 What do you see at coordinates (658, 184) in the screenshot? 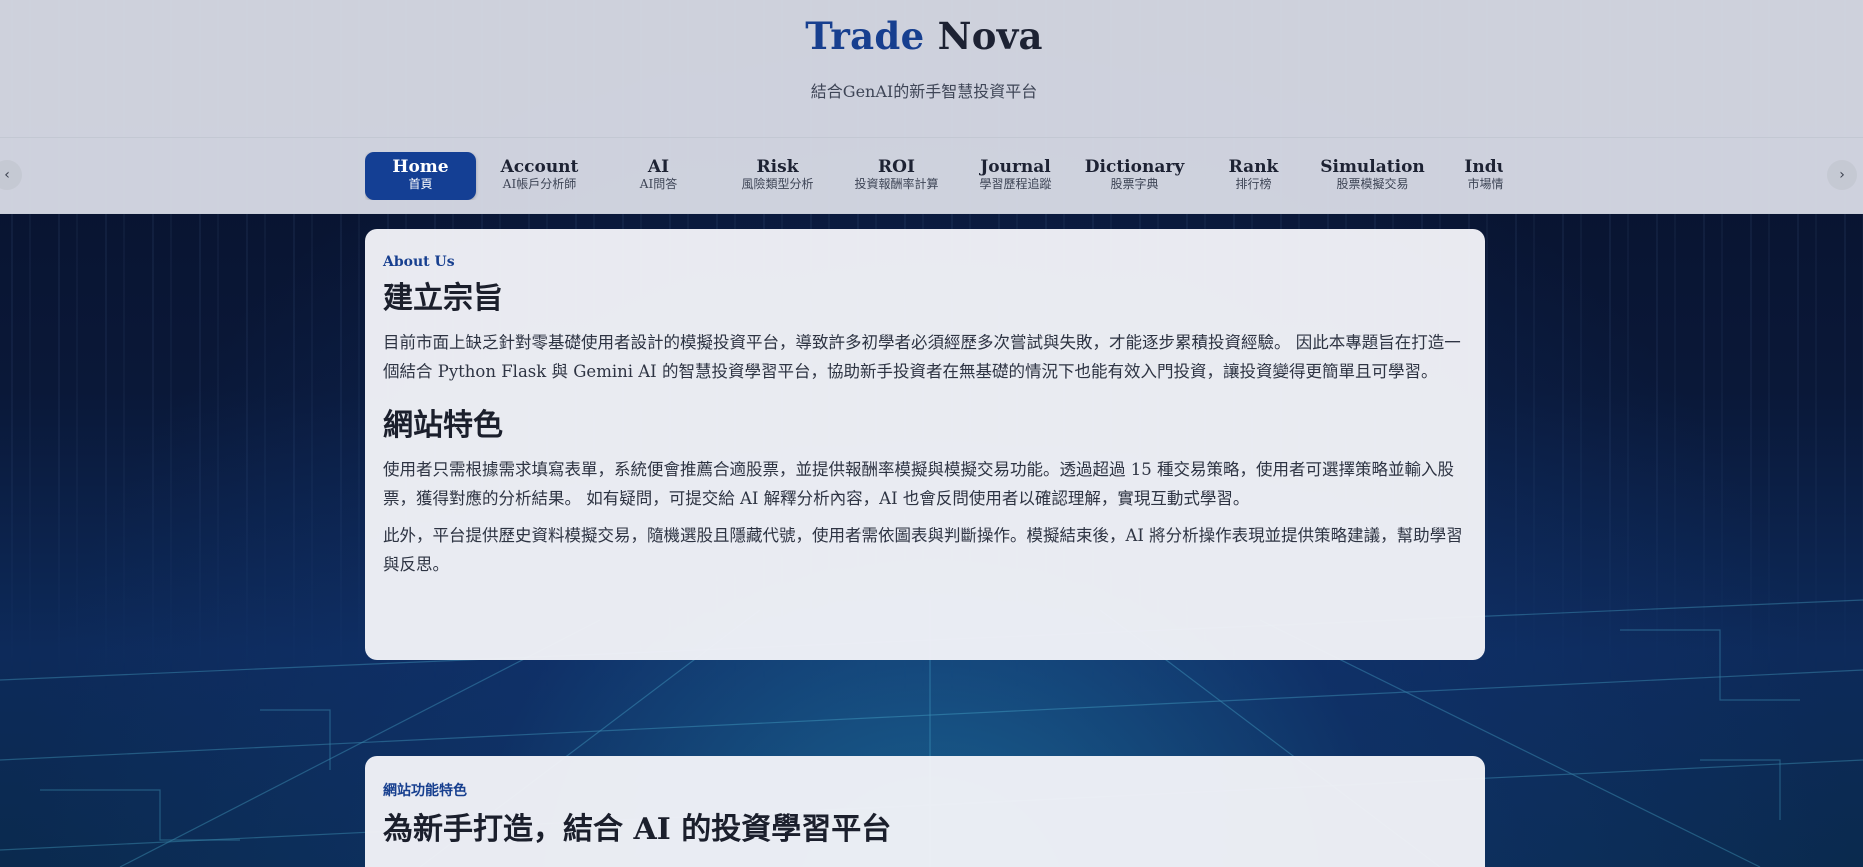
I see `nav-item-sublabel: AI問答` at bounding box center [658, 184].